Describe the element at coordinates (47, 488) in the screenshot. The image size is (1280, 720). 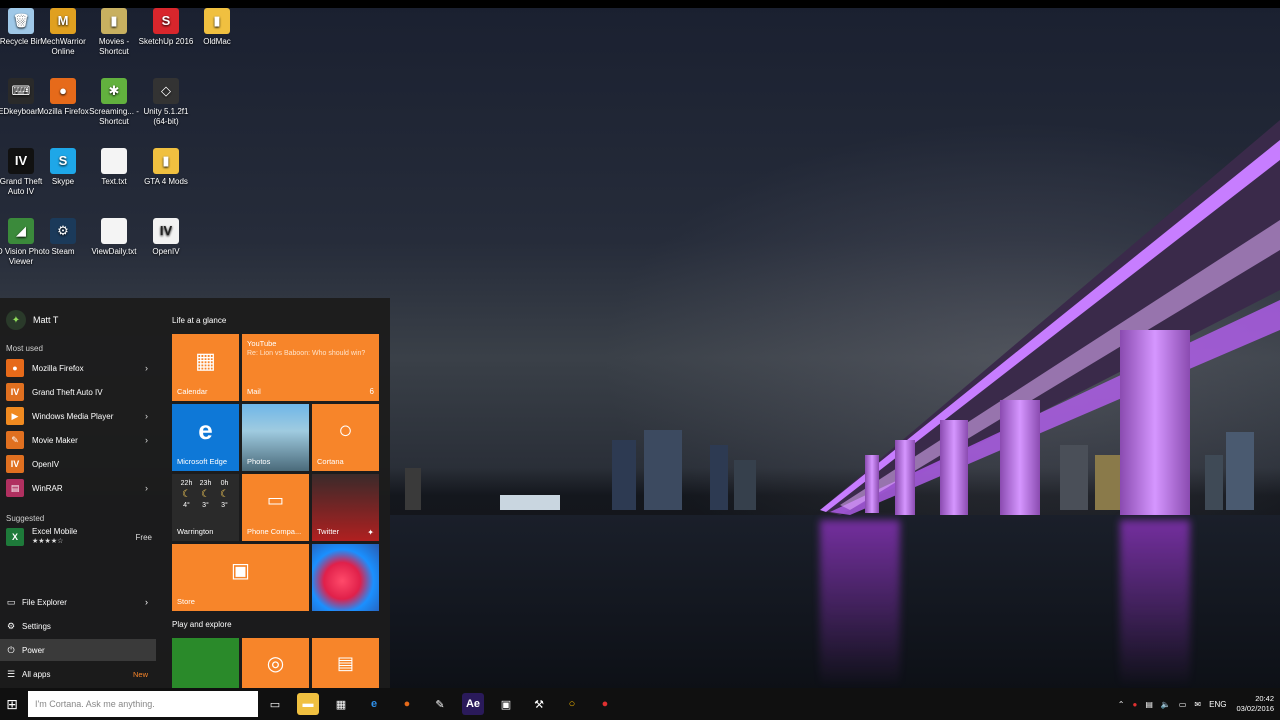
I see `most-used-label: WinRAR` at that location.